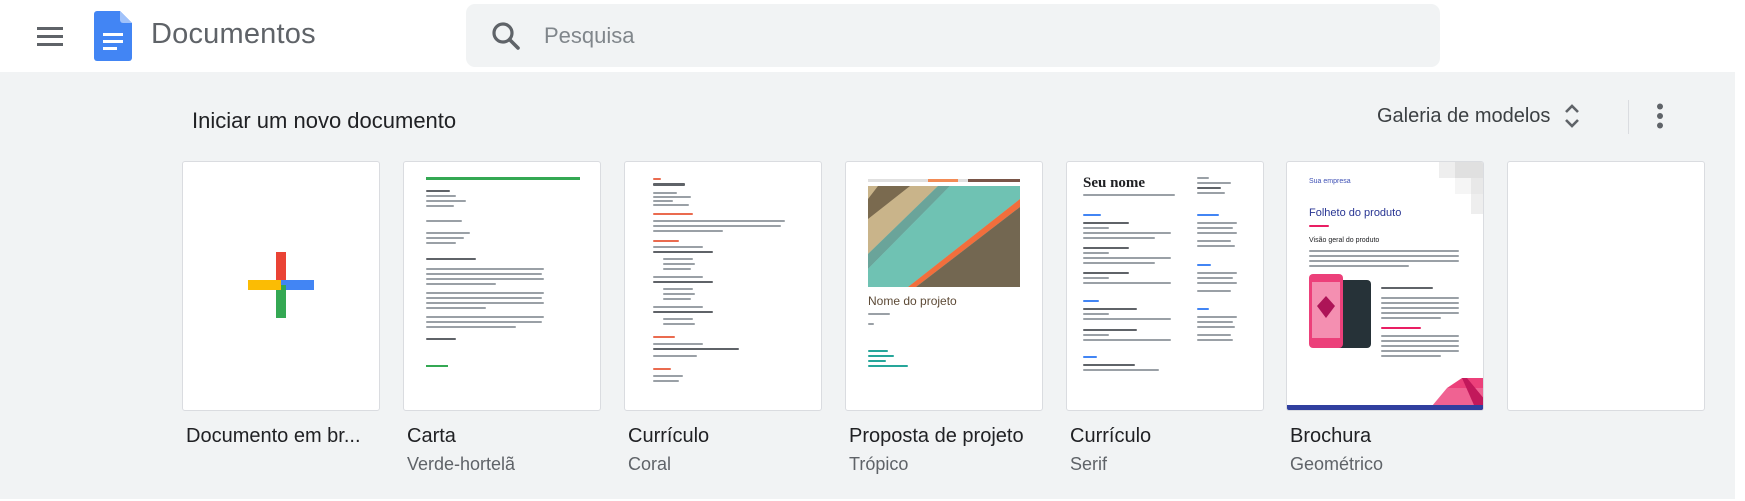 The image size is (1745, 501). I want to click on template-thumbnail: Nome do projeto, so click(944, 286).